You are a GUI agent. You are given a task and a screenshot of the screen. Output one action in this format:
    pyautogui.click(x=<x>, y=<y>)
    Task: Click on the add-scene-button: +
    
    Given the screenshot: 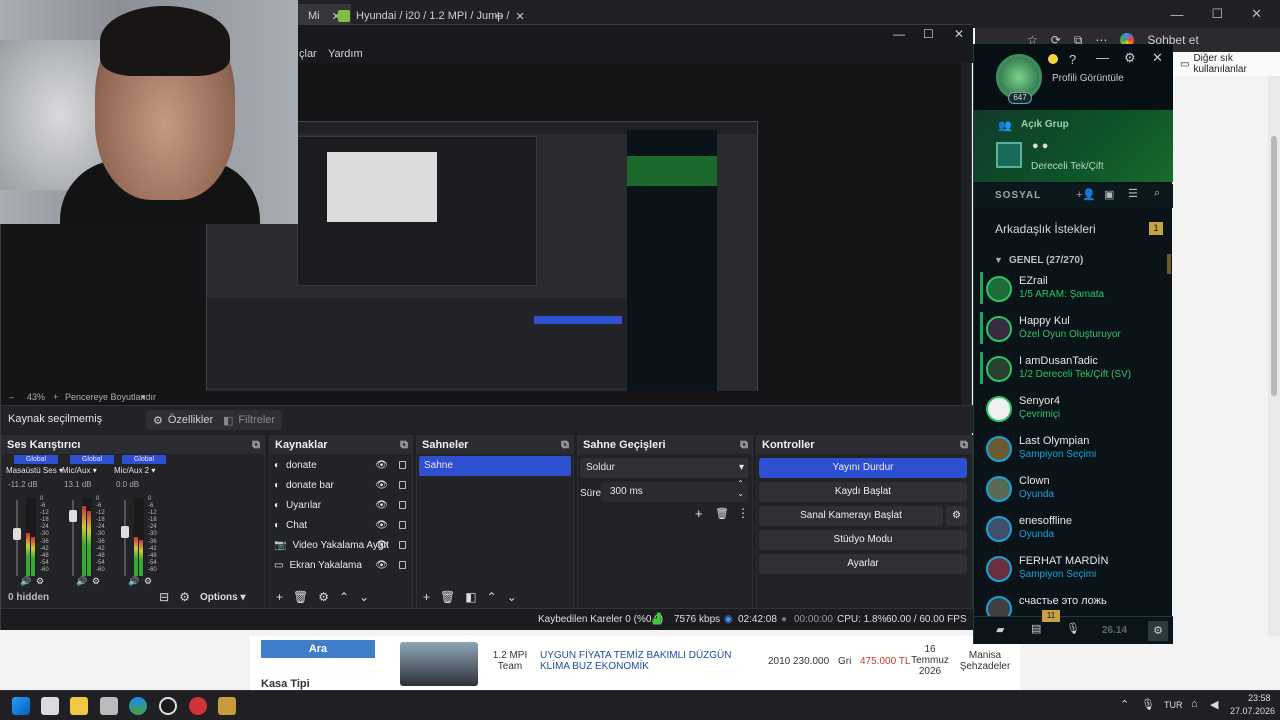 What is the action you would take?
    pyautogui.click(x=426, y=597)
    